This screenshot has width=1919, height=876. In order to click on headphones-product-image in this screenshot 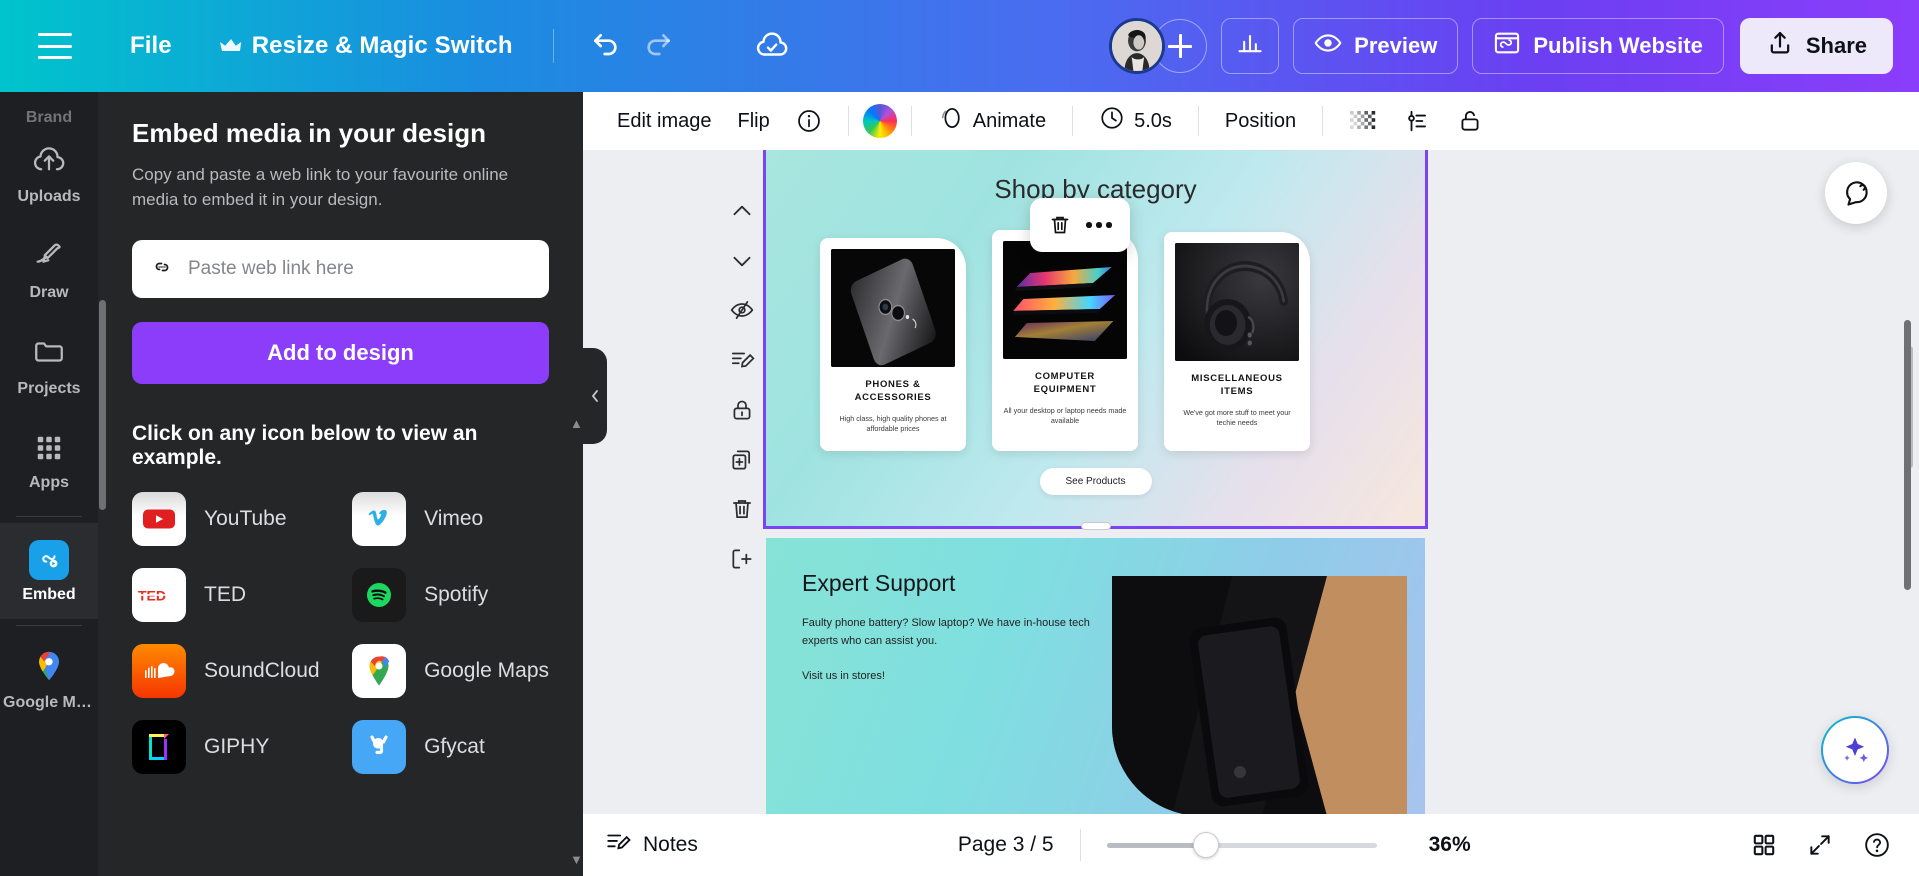, I will do `click(1237, 302)`.